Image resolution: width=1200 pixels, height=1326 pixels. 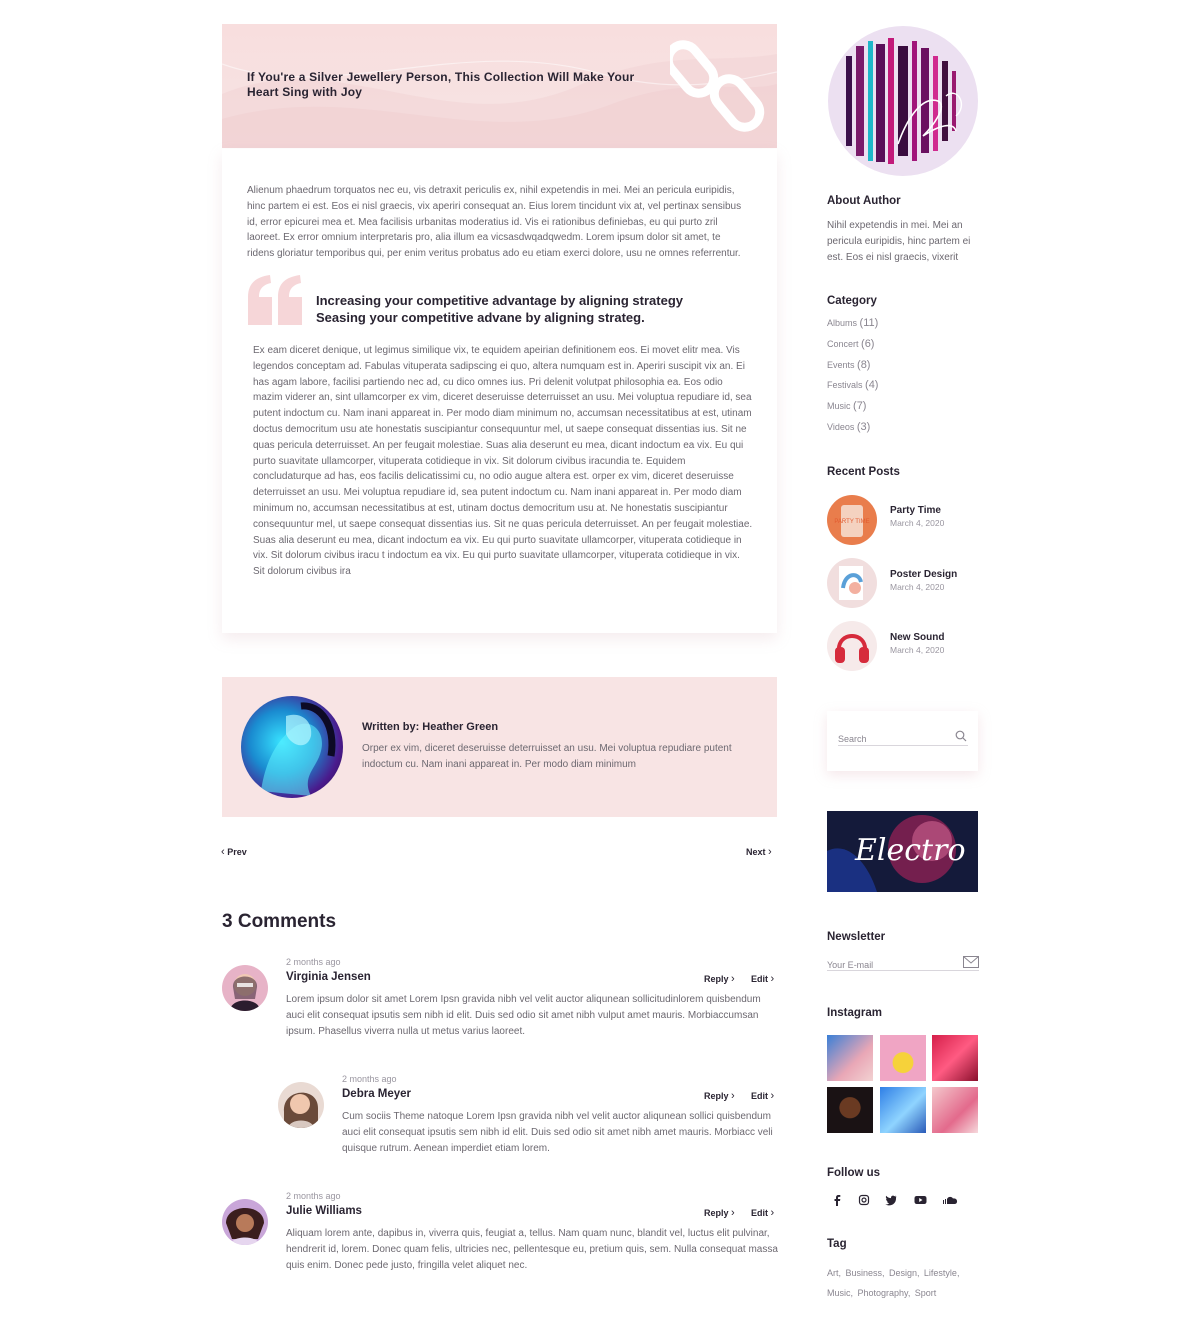 What do you see at coordinates (860, 406) in the screenshot?
I see `category-count: (7)` at bounding box center [860, 406].